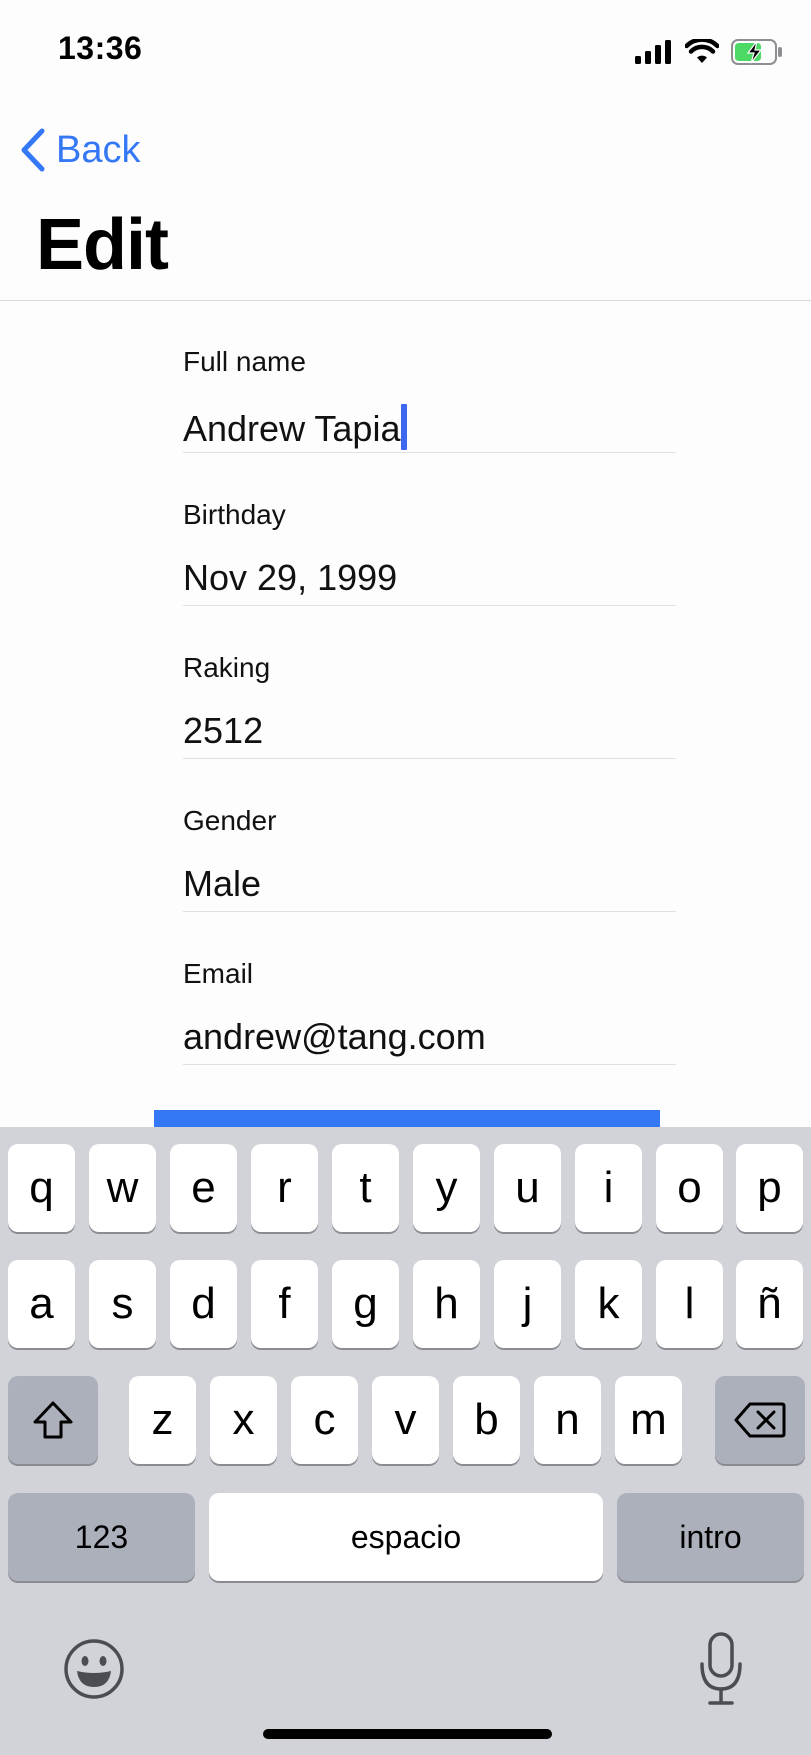 The image size is (811, 1755). I want to click on field-label: Birthday, so click(234, 514).